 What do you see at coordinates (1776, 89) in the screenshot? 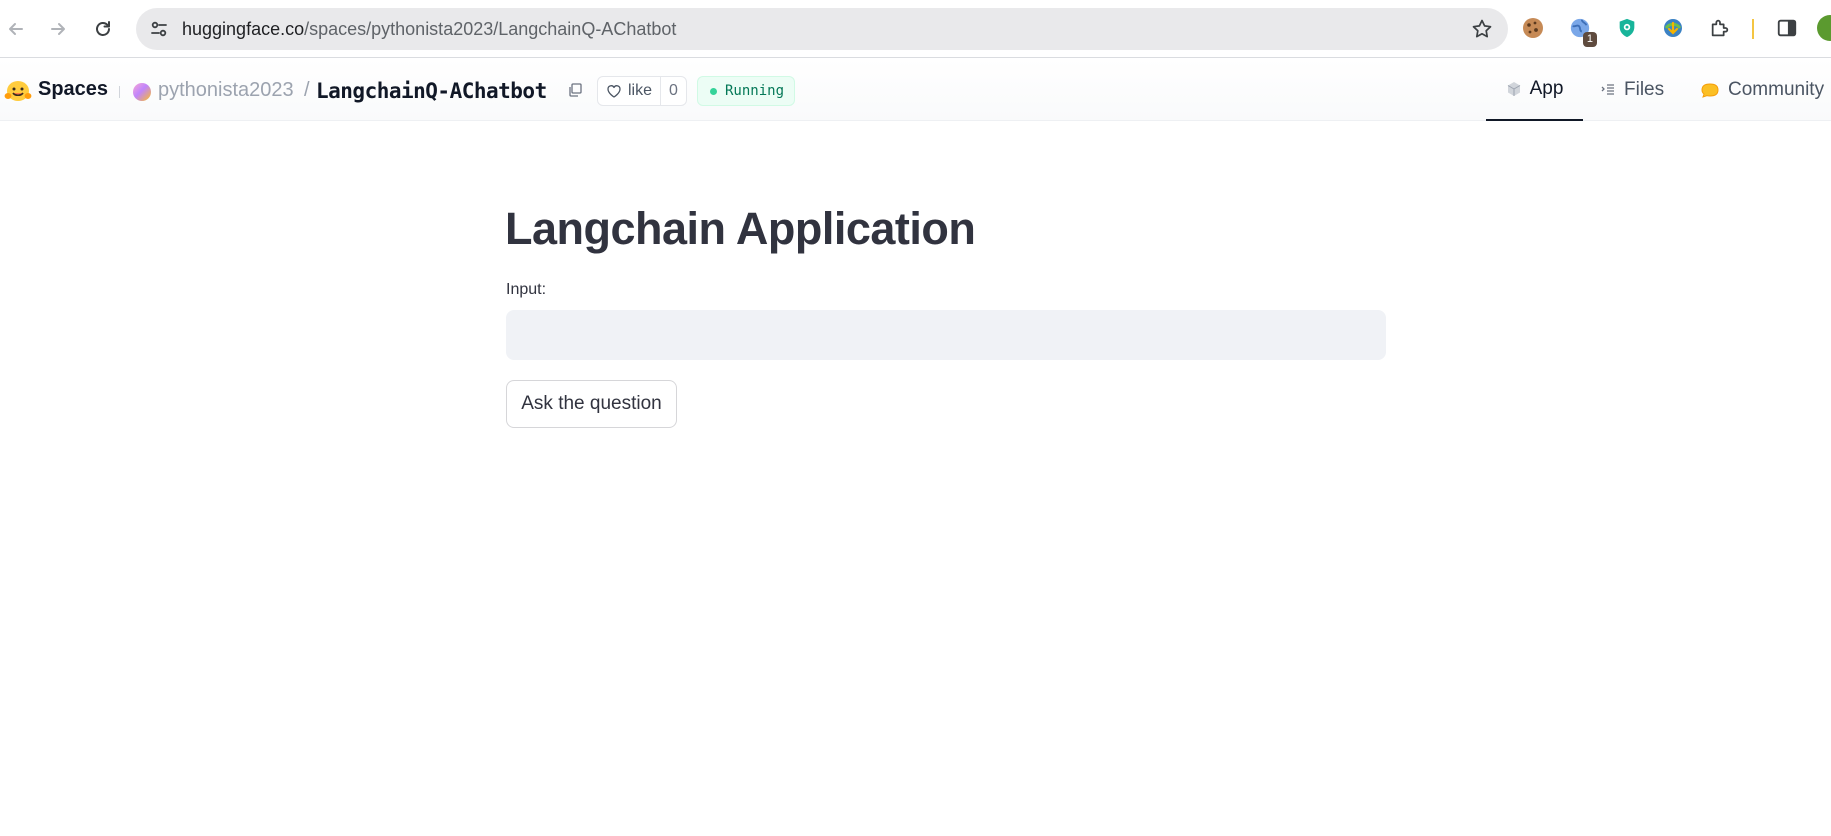
I see `tab-community-label: Community` at bounding box center [1776, 89].